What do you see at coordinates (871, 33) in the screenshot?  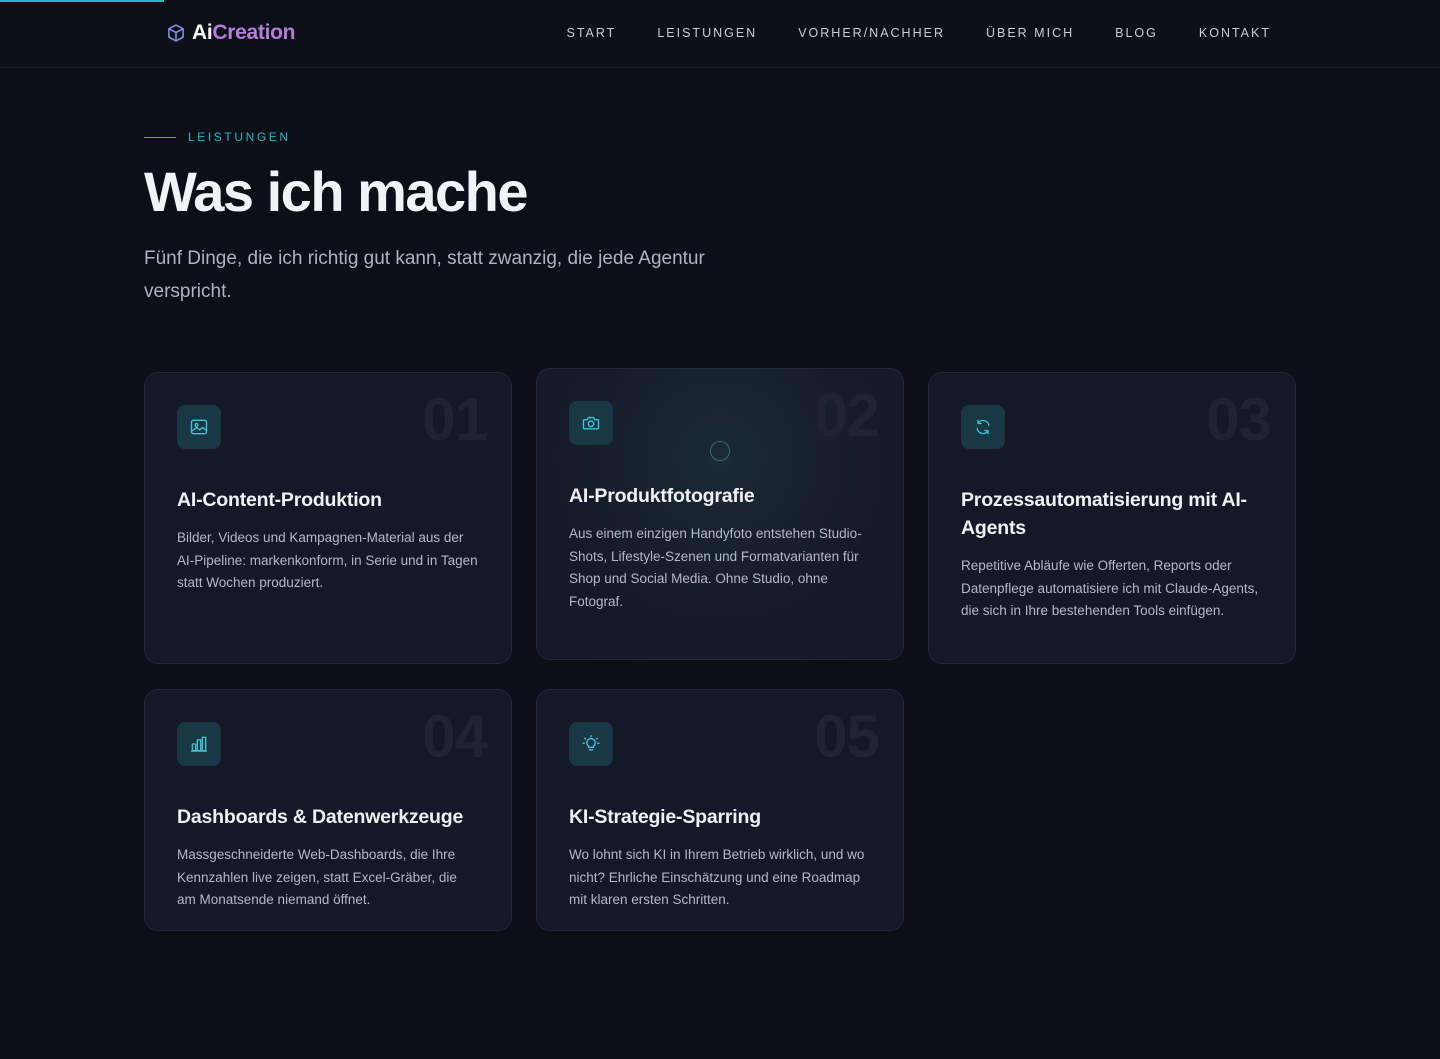 I see `nav-link-vorher-nachher: VORHER/NACHHER` at bounding box center [871, 33].